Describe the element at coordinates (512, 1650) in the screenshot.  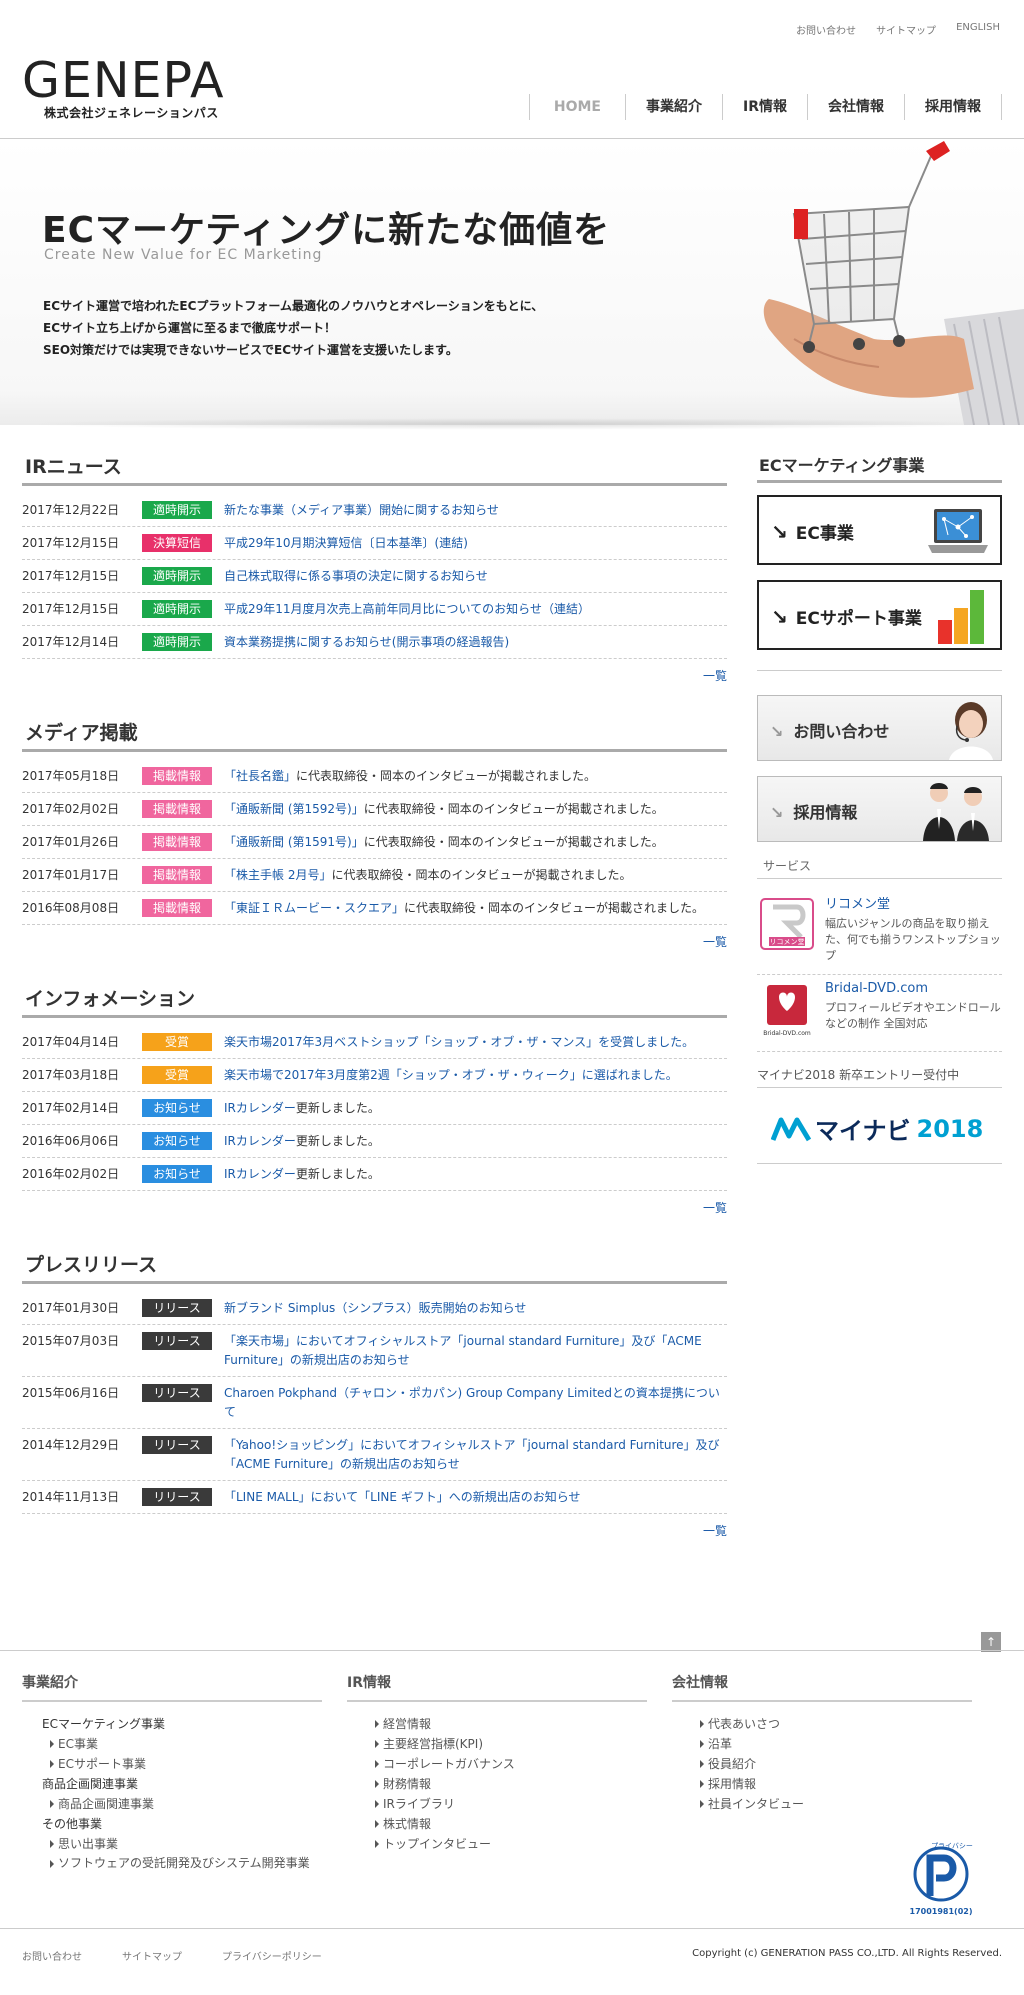
I see `footer-divider` at that location.